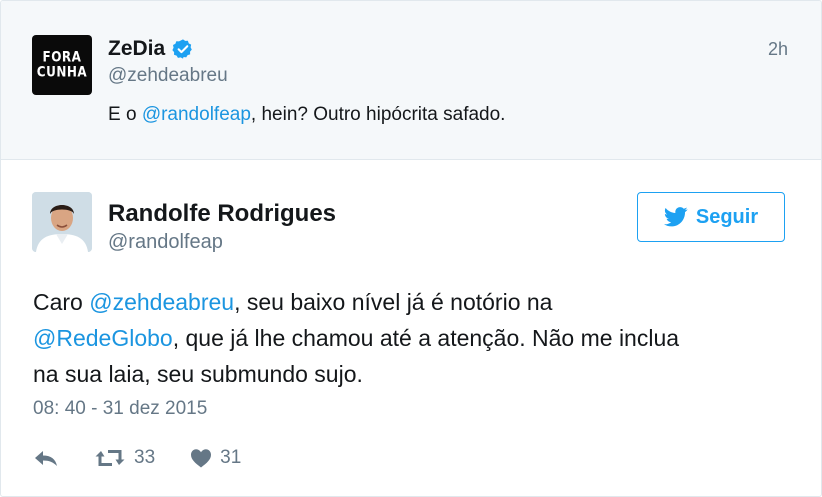  I want to click on parent-text-prefix: E o, so click(125, 114).